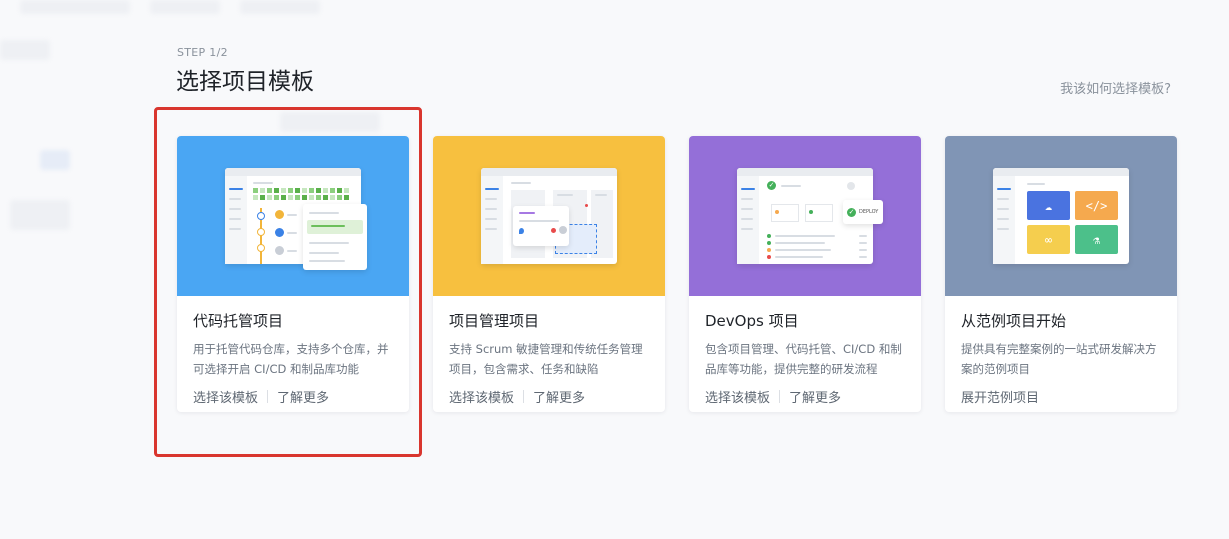  I want to click on card-illustration: ✓ ✓ DEPLOY, so click(805, 216).